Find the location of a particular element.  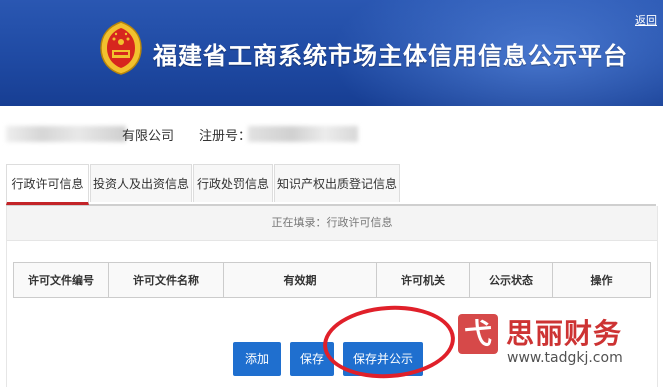

watermark-logo-char: 弋 is located at coordinates (477, 333).